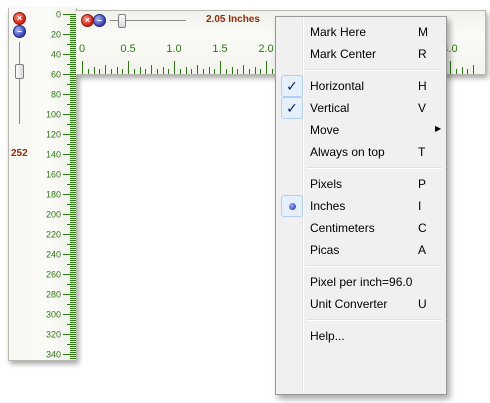 This screenshot has height=403, width=490. What do you see at coordinates (325, 250) in the screenshot?
I see `menu-item-label: Picas` at bounding box center [325, 250].